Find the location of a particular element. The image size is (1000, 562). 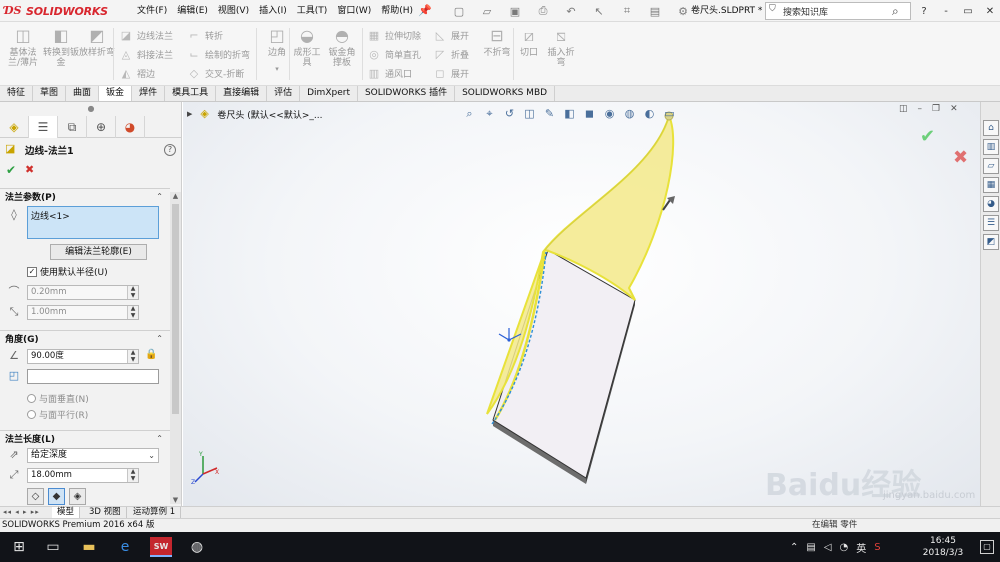

menu-view: 视图(V) is located at coordinates (233, 11).